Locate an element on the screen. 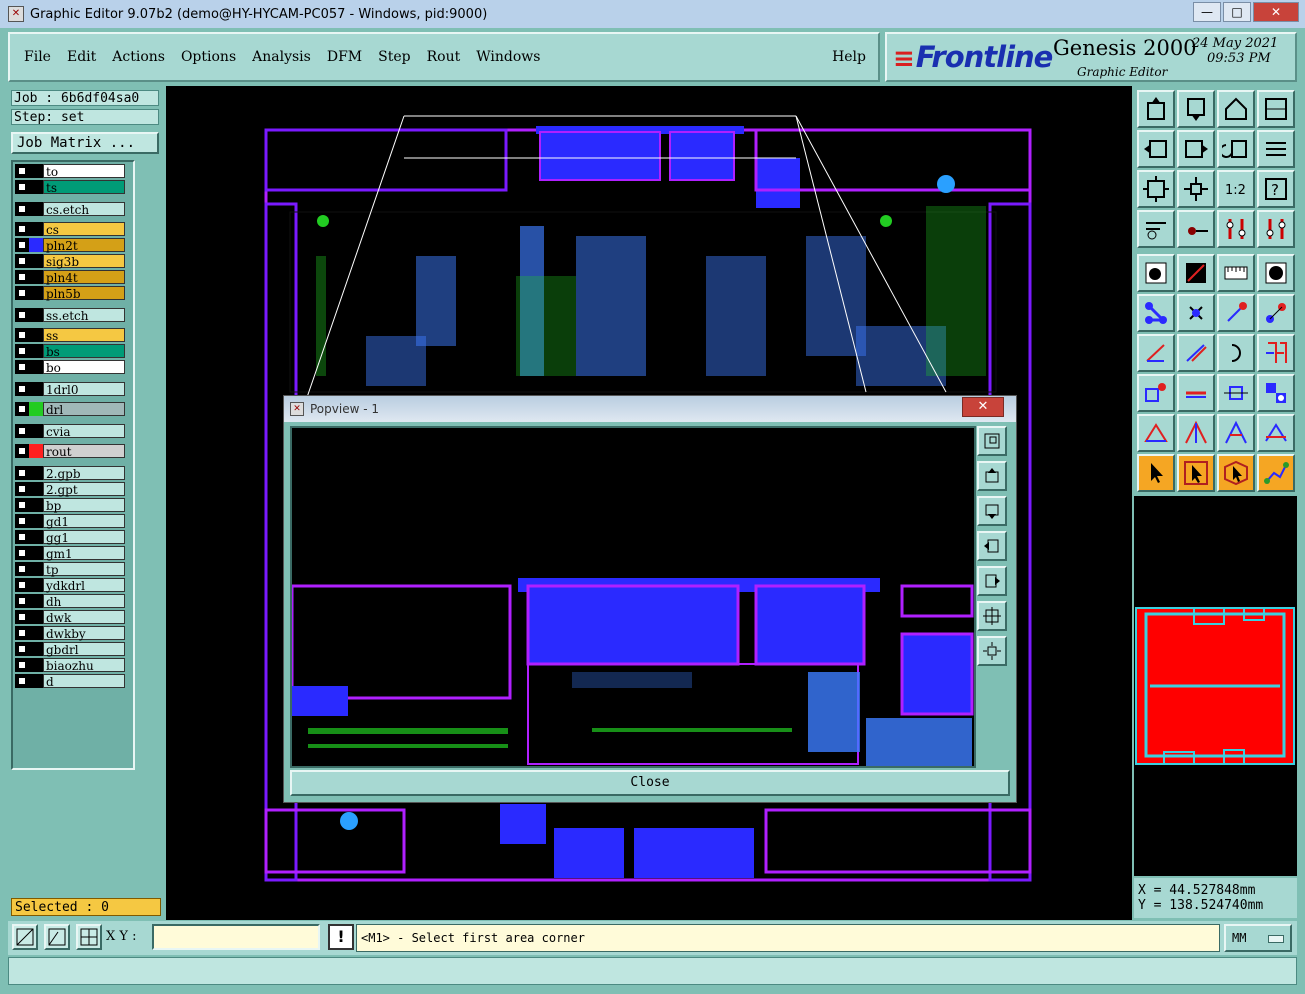 This screenshot has height=994, width=1305. layer-row: sig3b is located at coordinates (70, 261).